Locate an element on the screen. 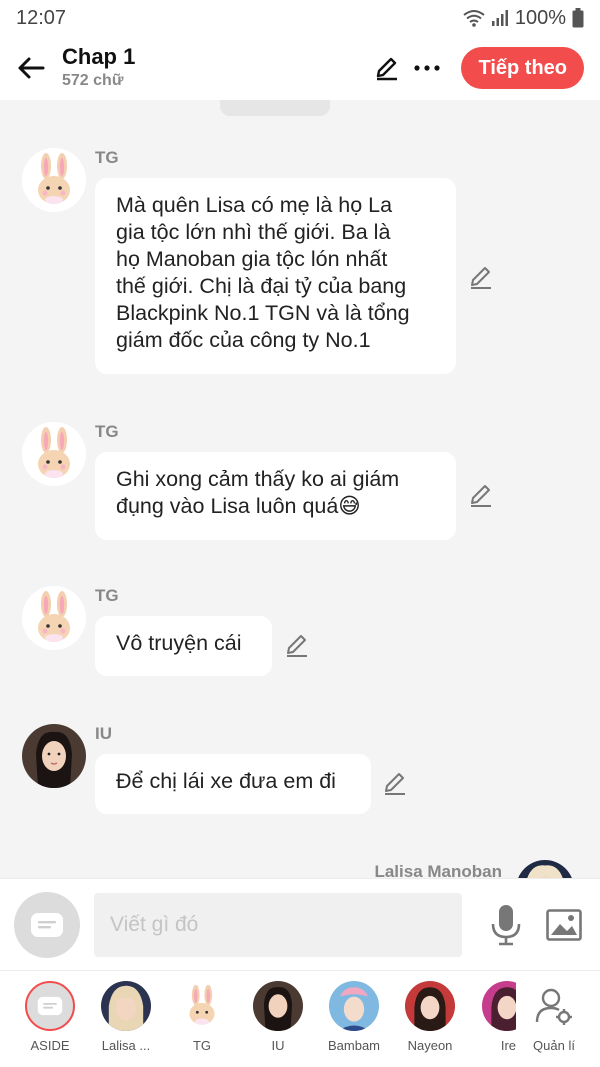 This screenshot has width=600, height=1067. back-button is located at coordinates (31, 68).